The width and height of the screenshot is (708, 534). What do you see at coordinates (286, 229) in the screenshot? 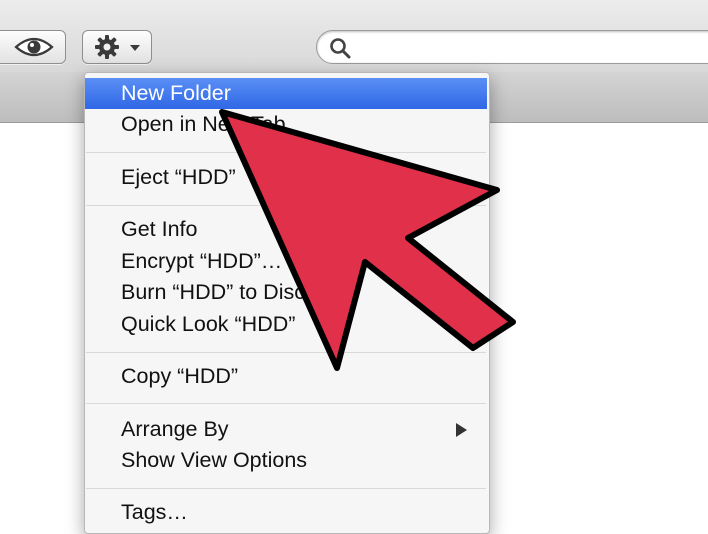
I see `menu-item-get-info: Get Info` at bounding box center [286, 229].